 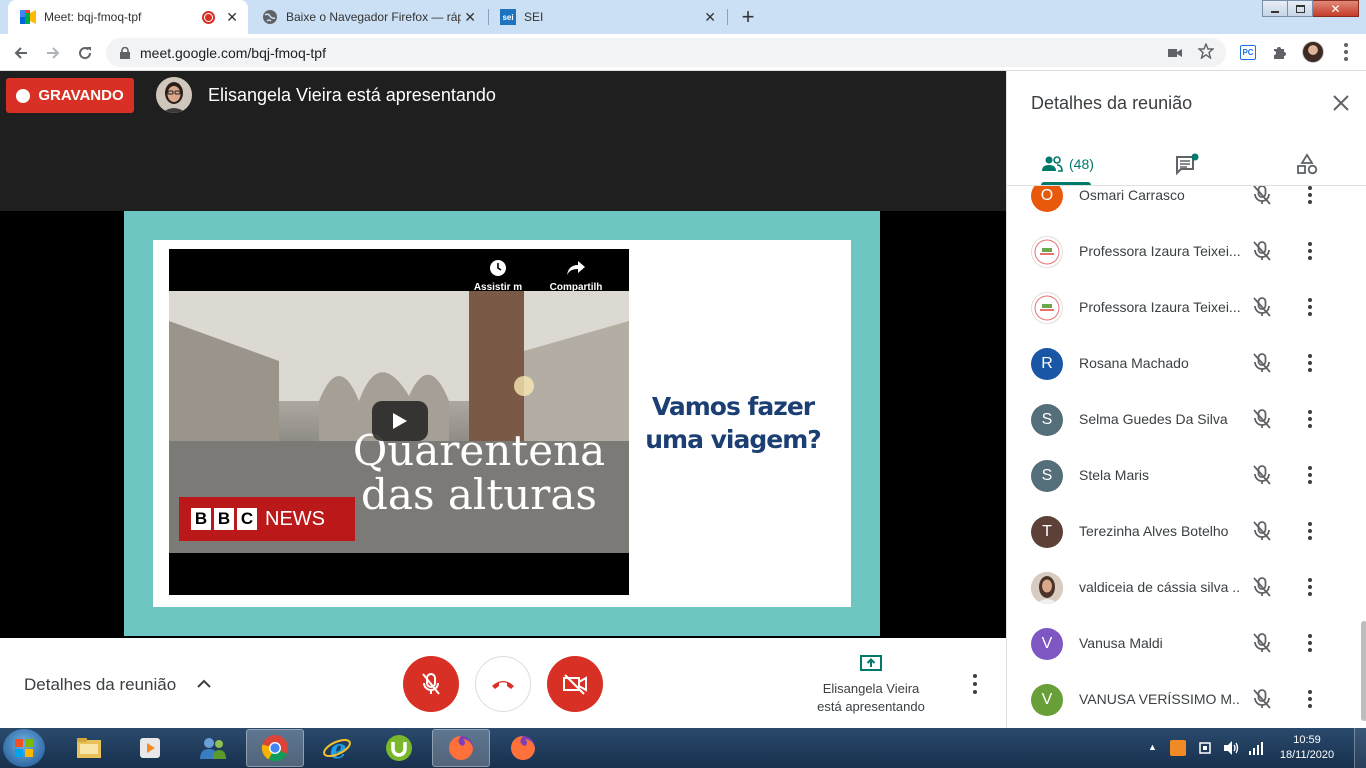 I want to click on tab-activities, so click(x=1307, y=164).